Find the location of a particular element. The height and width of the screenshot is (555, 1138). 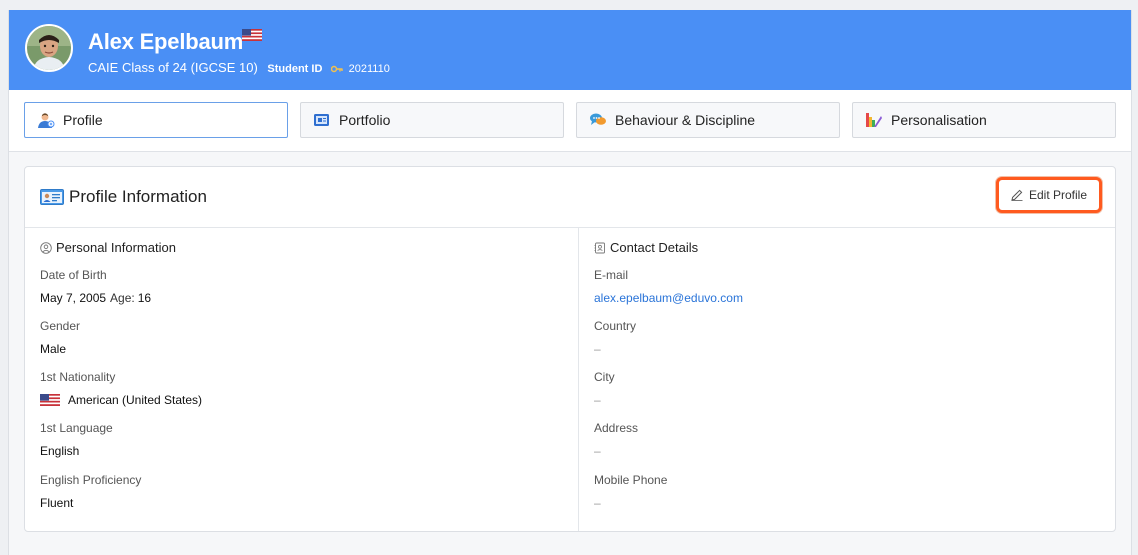

city-field: City – is located at coordinates (604, 388).